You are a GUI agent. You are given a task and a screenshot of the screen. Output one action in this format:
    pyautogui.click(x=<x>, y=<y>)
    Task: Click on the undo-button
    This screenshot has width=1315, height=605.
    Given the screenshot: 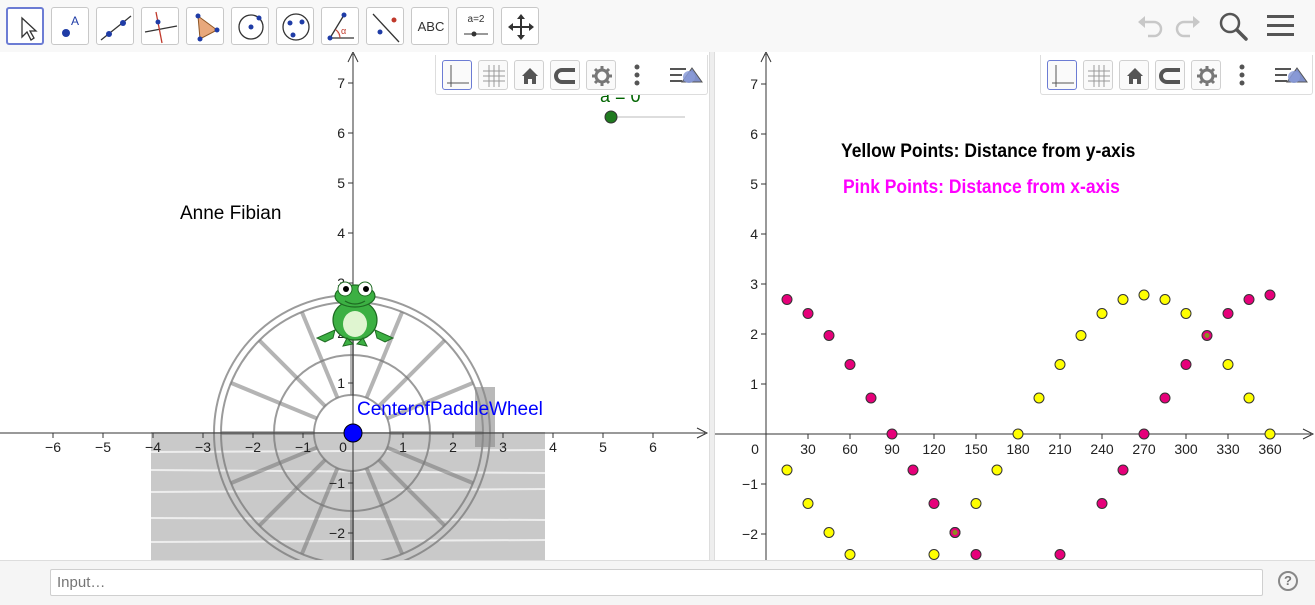 What is the action you would take?
    pyautogui.click(x=1150, y=26)
    